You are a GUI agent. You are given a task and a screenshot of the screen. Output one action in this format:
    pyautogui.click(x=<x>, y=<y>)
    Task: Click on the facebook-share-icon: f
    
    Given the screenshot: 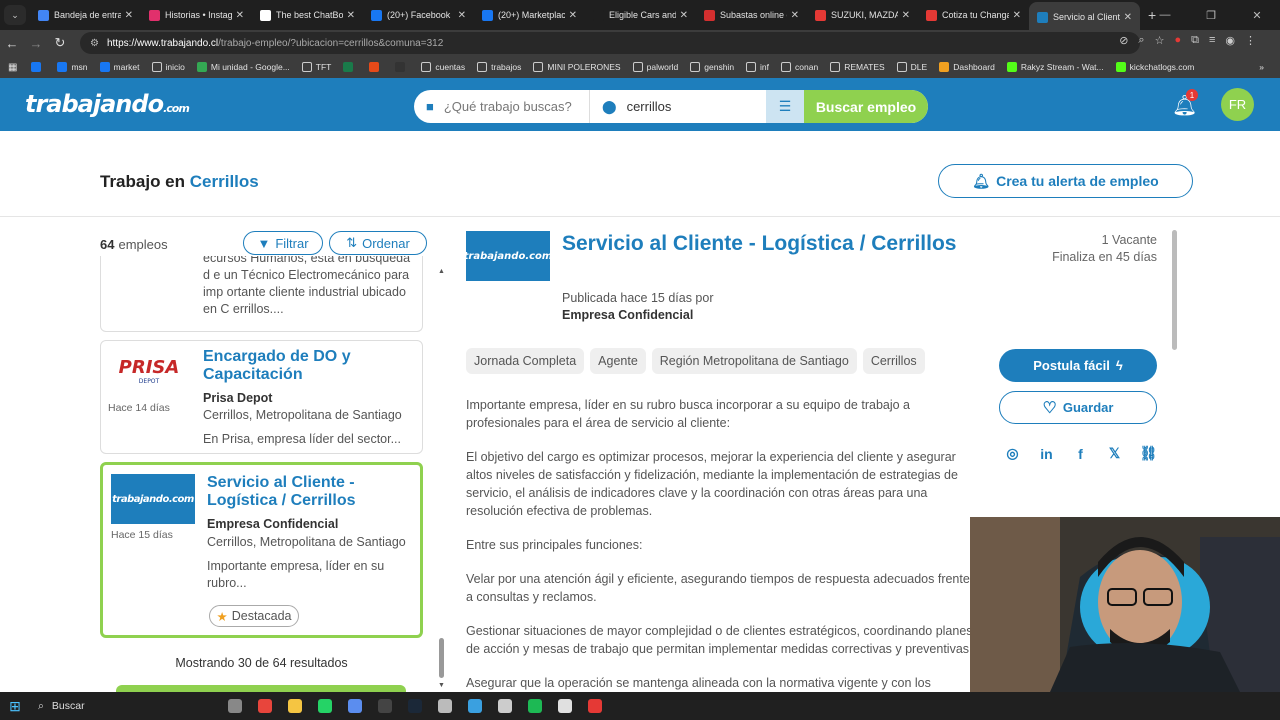 What is the action you would take?
    pyautogui.click(x=1080, y=453)
    